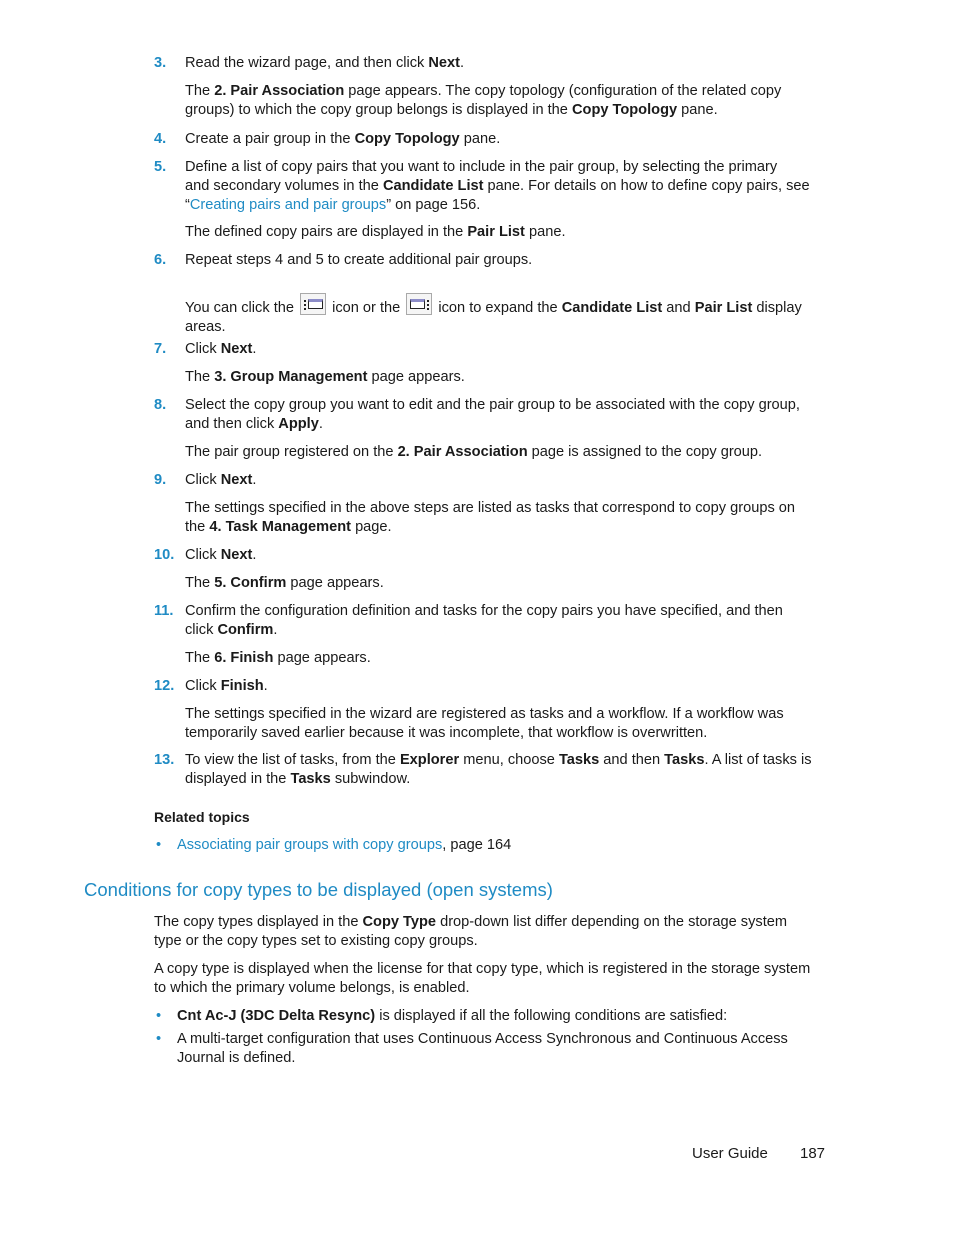  I want to click on ui-term: 6. Finish, so click(244, 658).